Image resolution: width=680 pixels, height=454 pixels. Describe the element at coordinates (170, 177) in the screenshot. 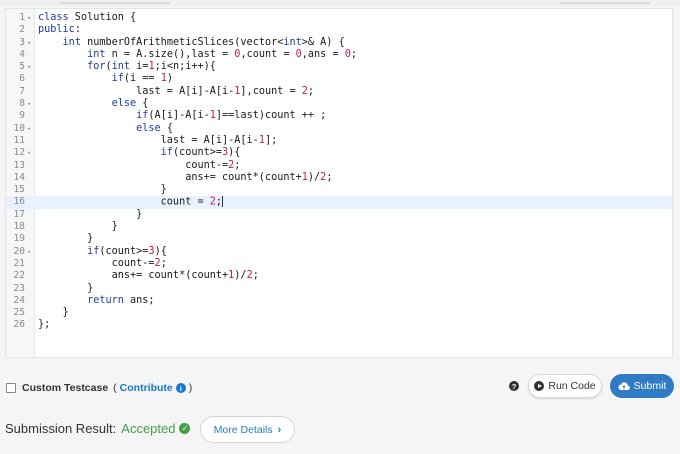

I see `code-token: ans+= count*(count+` at that location.